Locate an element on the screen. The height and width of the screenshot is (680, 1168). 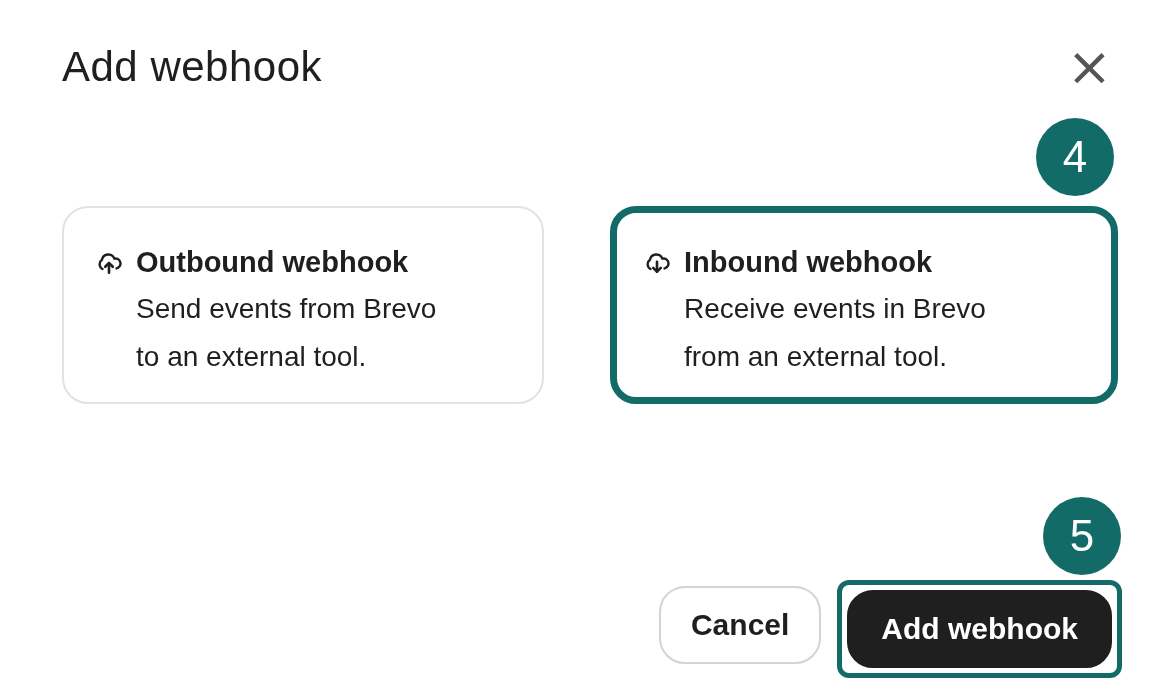
dialog-title: Add webhook is located at coordinates (192, 67).